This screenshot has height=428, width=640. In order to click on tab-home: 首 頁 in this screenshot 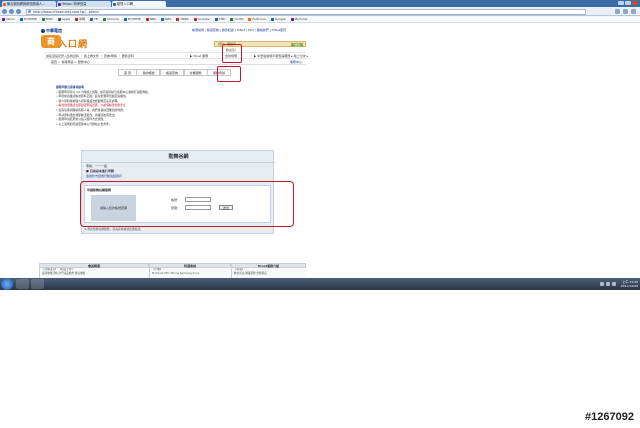, I will do `click(127, 72)`.